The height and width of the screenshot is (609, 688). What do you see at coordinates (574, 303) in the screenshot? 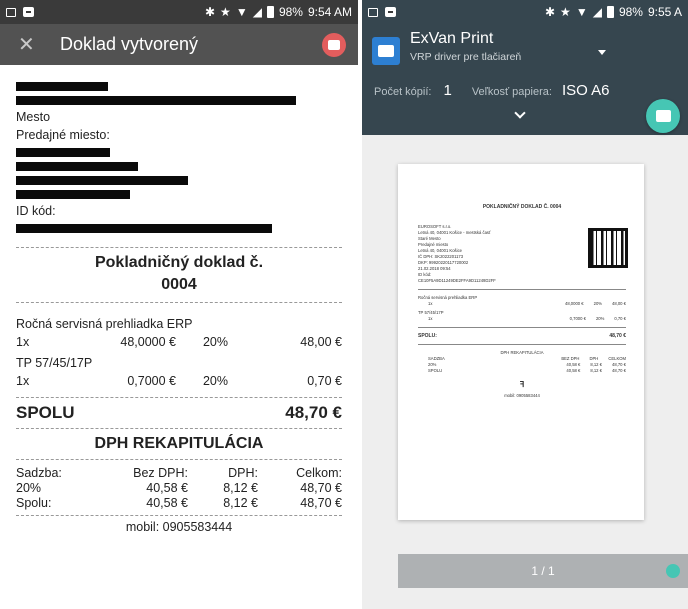
I see `preview-item-price: 48,0000 €` at bounding box center [574, 303].